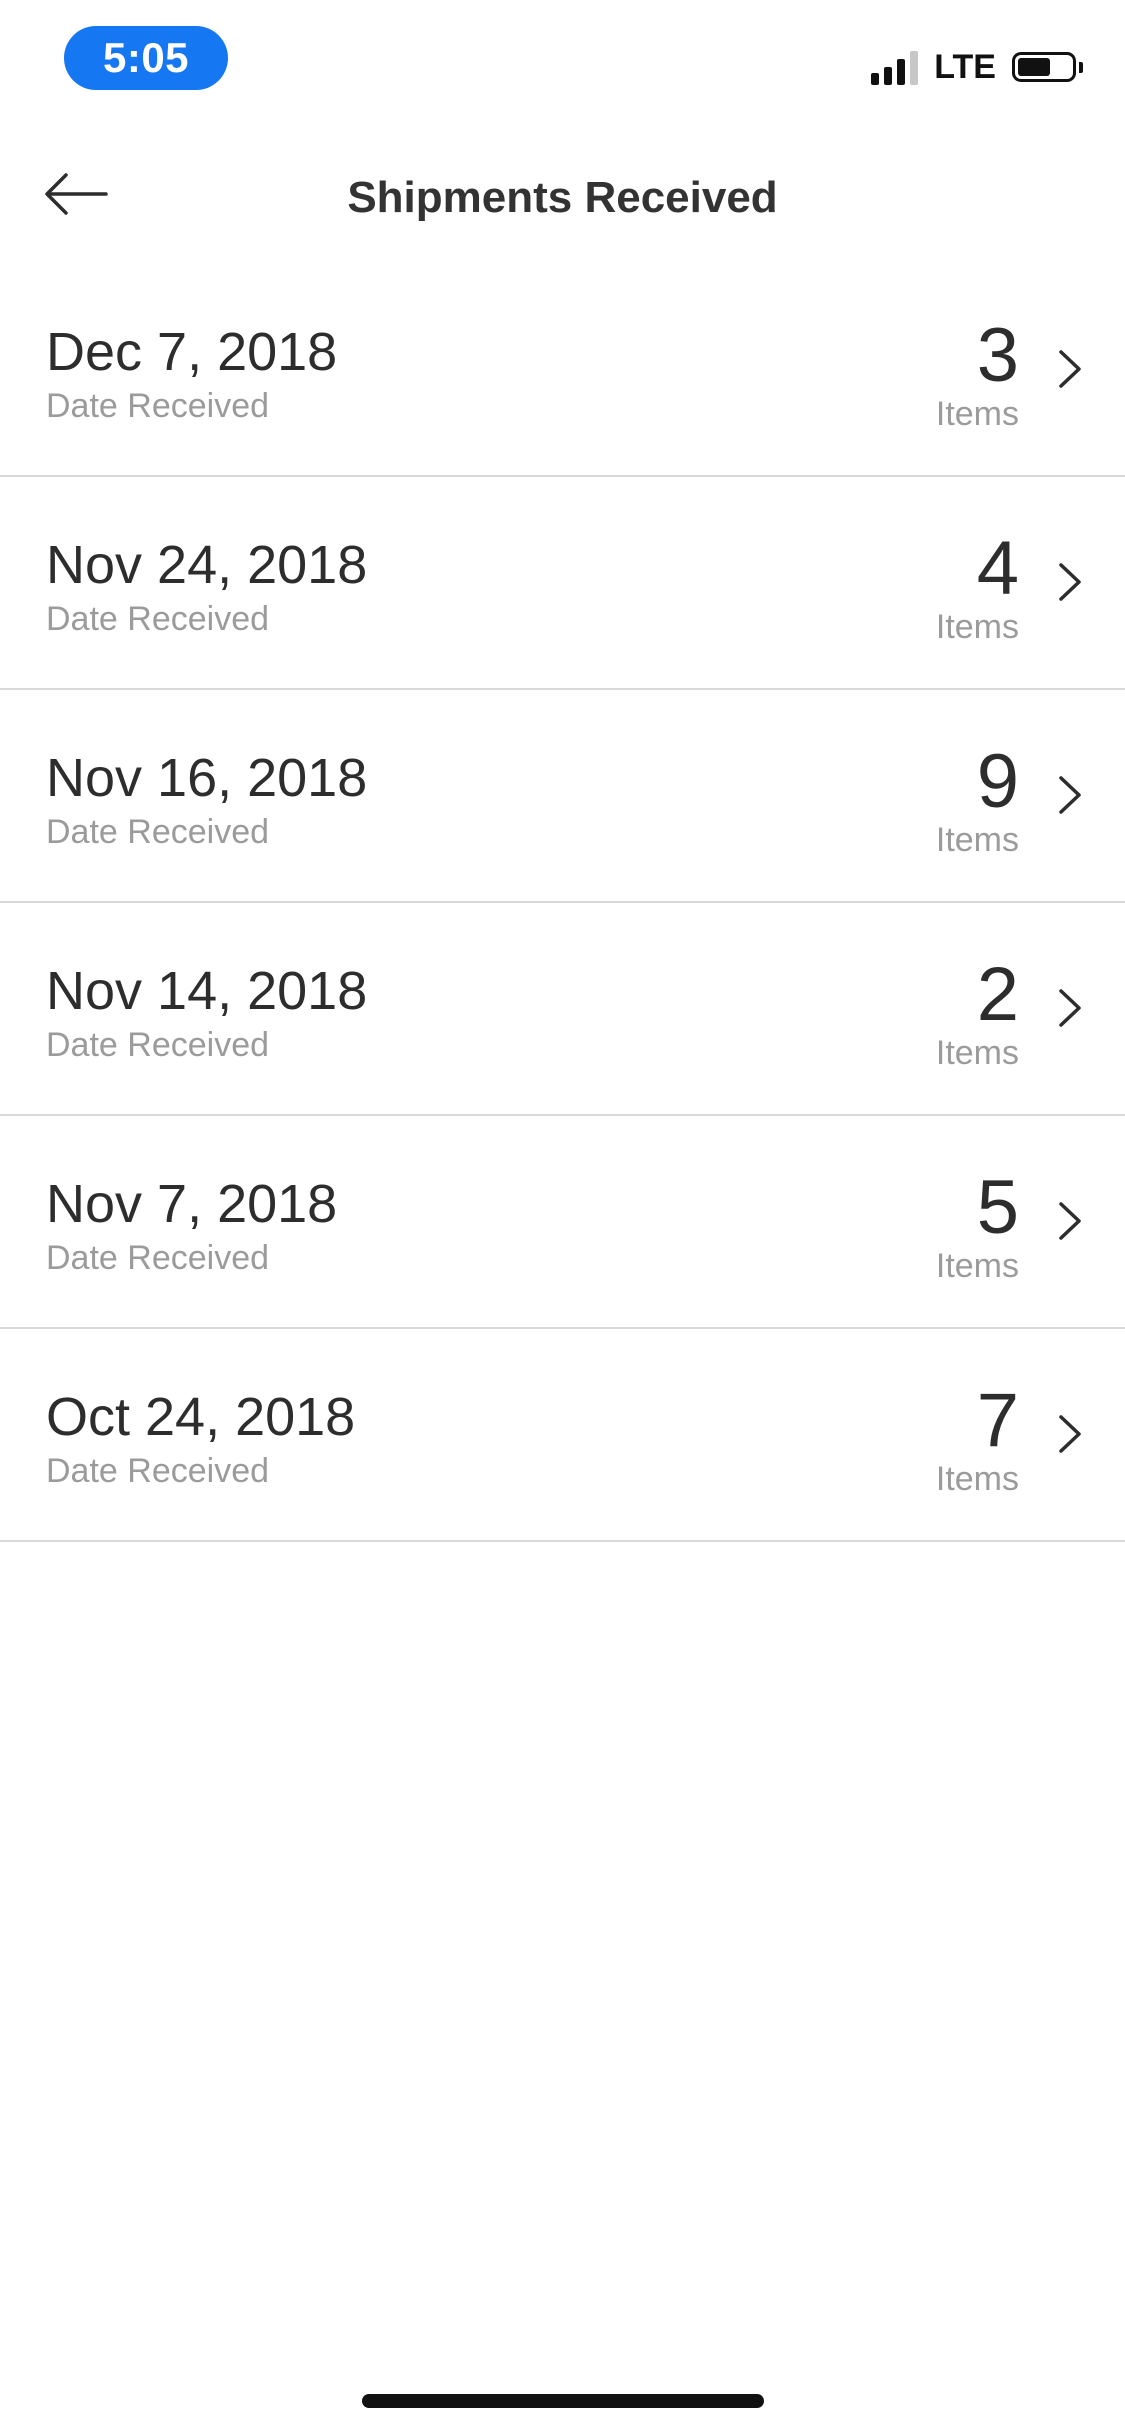 This screenshot has width=1125, height=2436. What do you see at coordinates (997, 568) in the screenshot?
I see `item-count: 4` at bounding box center [997, 568].